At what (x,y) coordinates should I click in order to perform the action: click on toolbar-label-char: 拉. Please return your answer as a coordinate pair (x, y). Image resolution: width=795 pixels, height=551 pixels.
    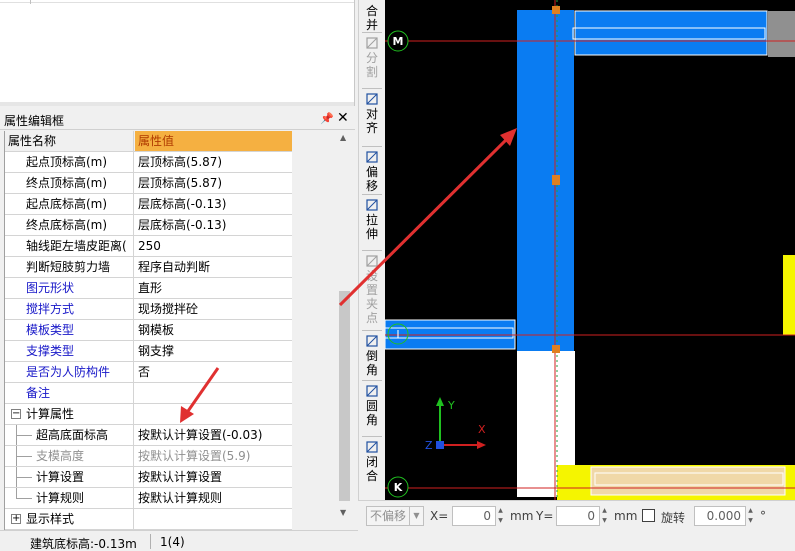
    Looking at the image, I should click on (371, 220).